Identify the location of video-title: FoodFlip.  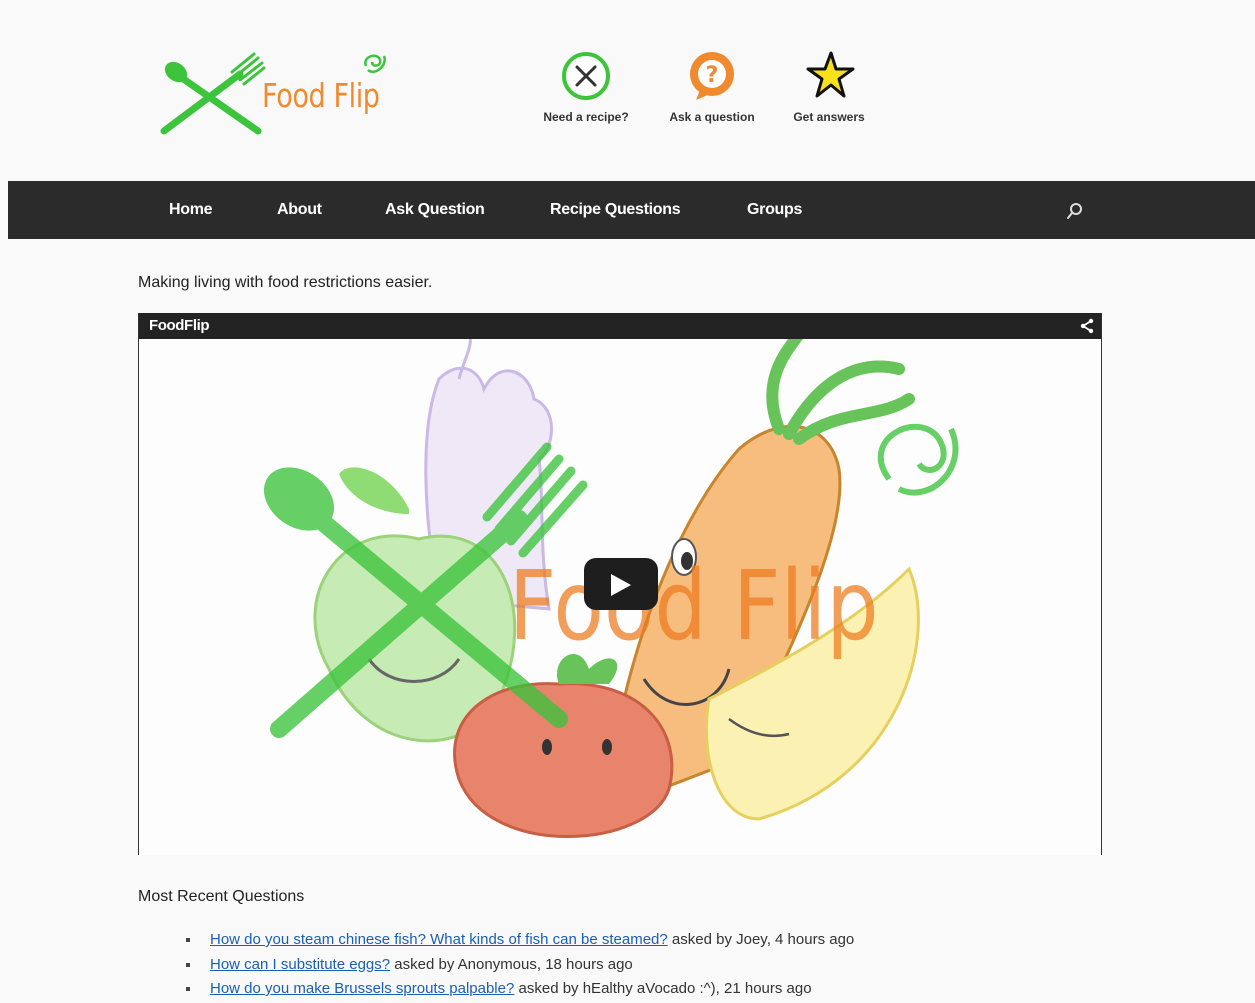
(179, 325).